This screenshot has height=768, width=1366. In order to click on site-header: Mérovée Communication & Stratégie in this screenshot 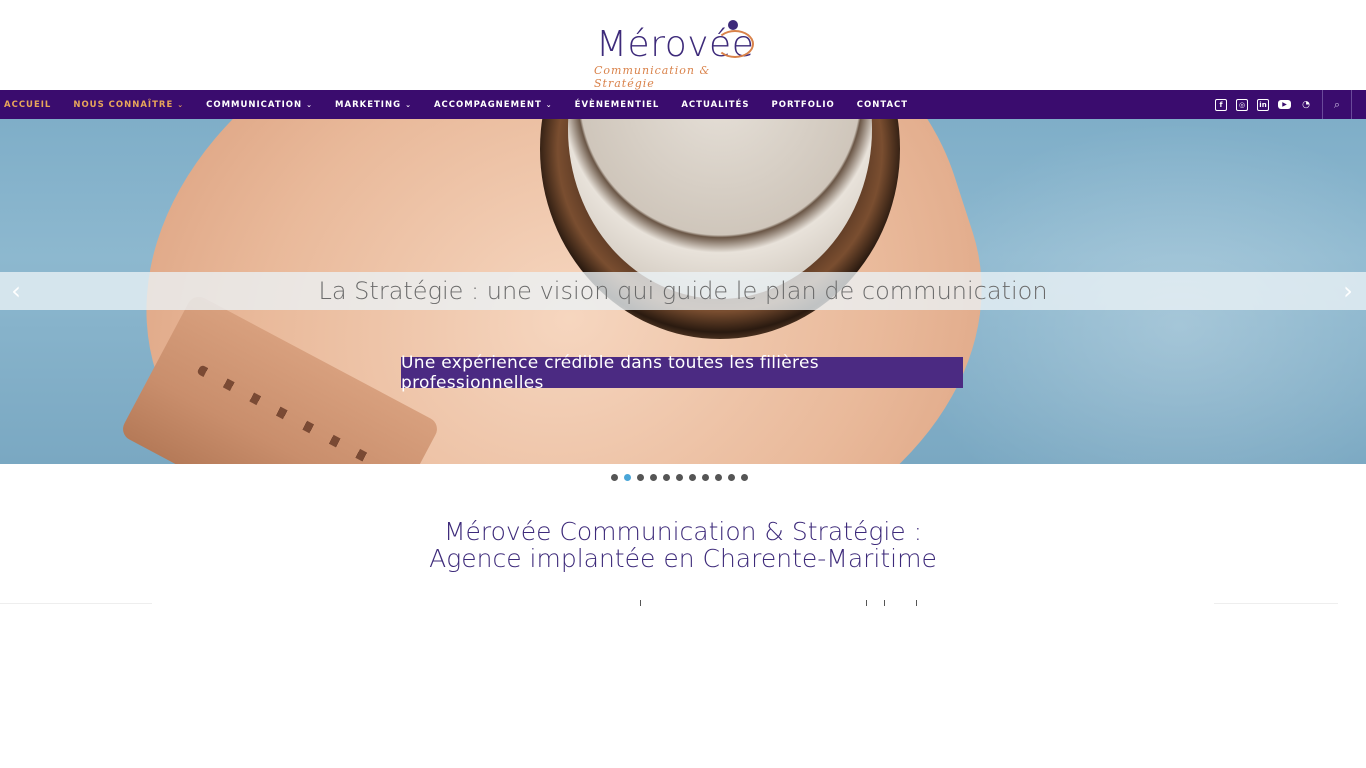, I will do `click(683, 45)`.